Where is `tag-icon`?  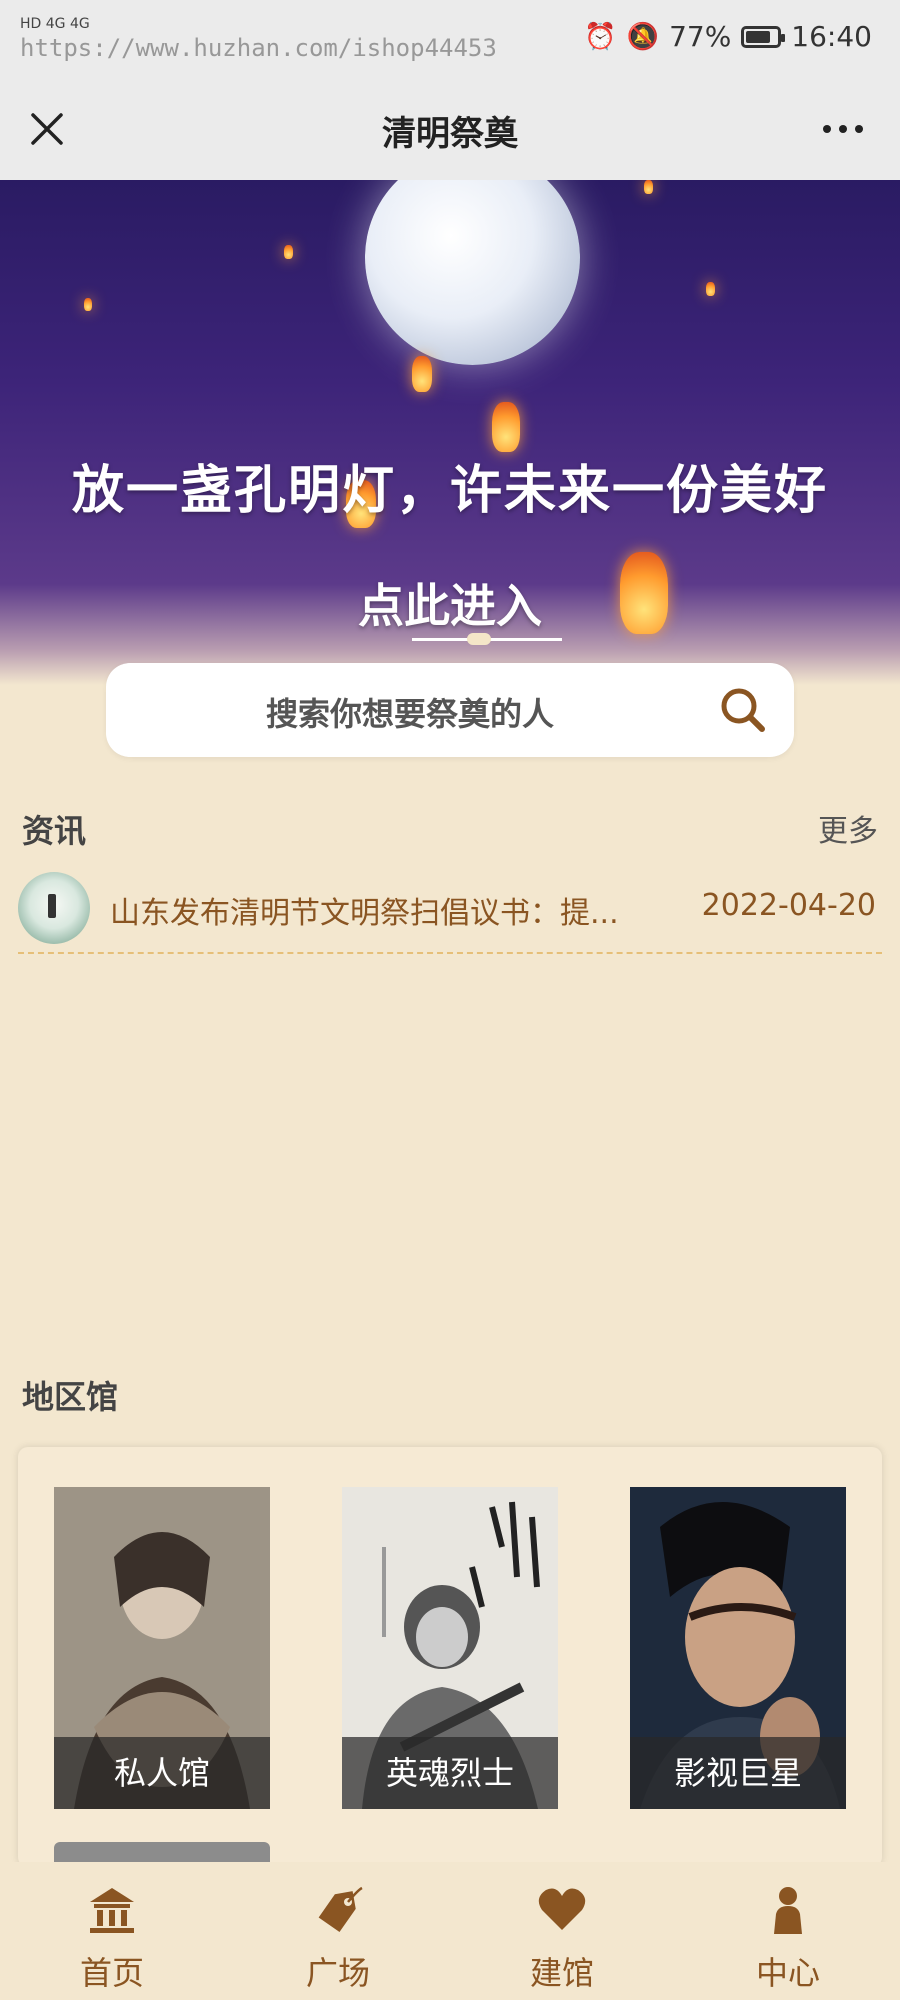
tag-icon is located at coordinates (340, 1909).